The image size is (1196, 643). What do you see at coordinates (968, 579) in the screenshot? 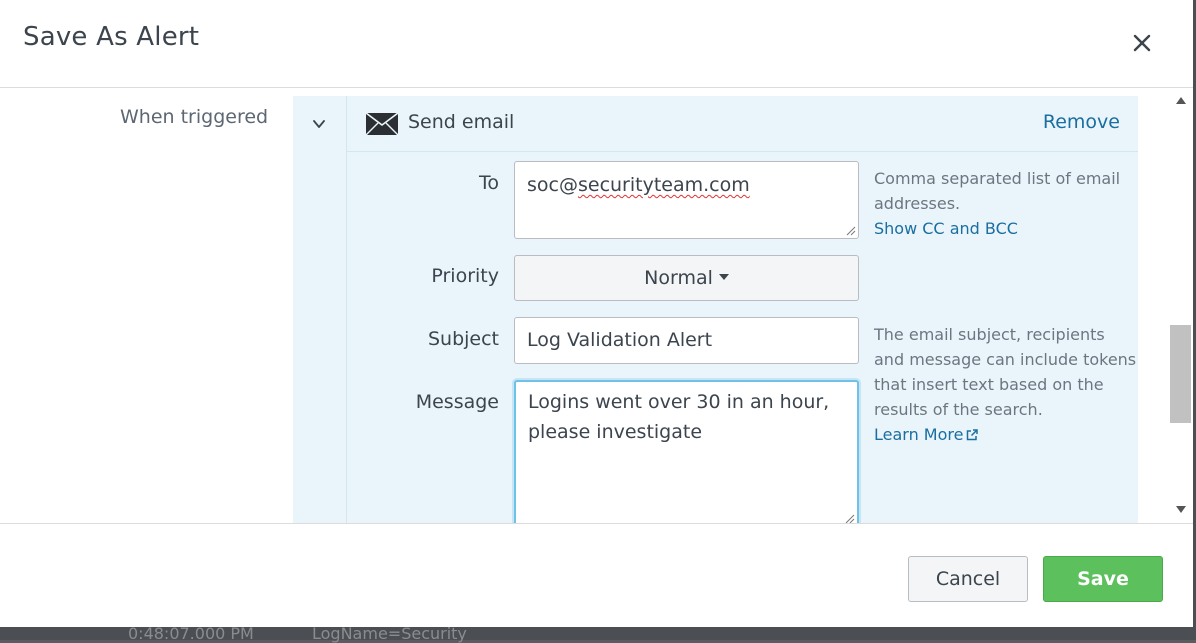
I see `cancel-button: Cancel` at bounding box center [968, 579].